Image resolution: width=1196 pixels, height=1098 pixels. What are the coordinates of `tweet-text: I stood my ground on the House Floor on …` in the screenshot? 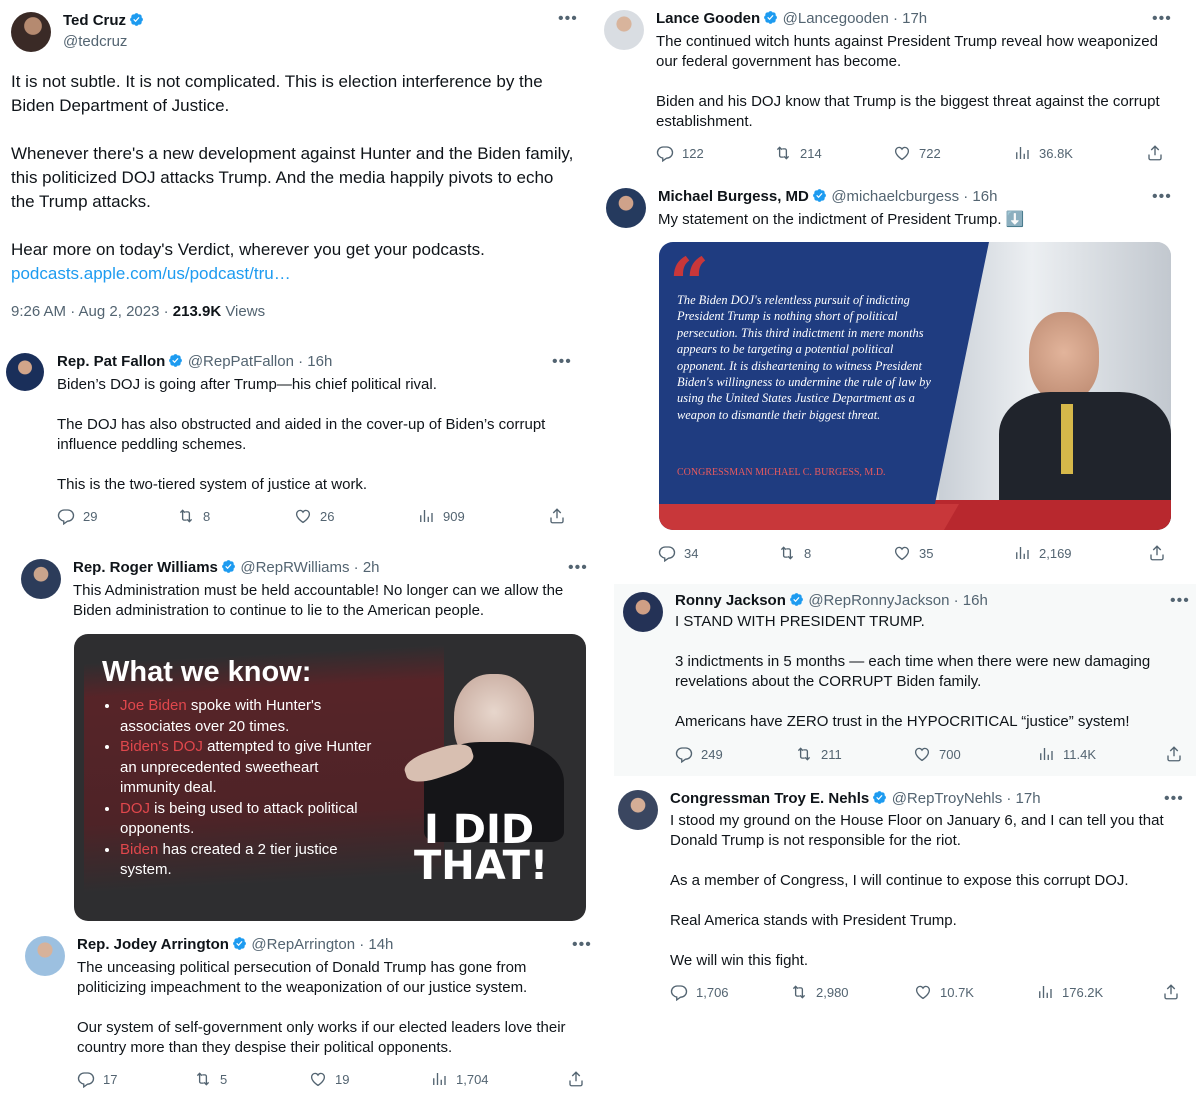 It's located at (917, 830).